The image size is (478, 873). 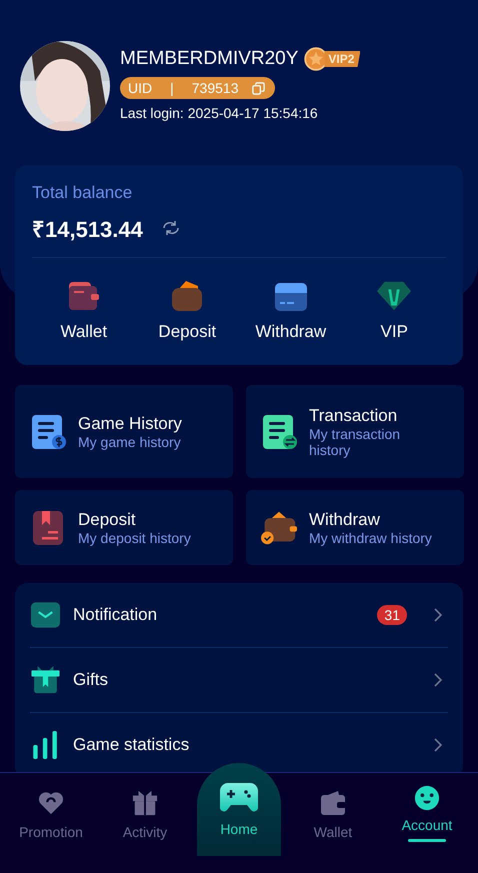 I want to click on heart-icon, so click(x=51, y=803).